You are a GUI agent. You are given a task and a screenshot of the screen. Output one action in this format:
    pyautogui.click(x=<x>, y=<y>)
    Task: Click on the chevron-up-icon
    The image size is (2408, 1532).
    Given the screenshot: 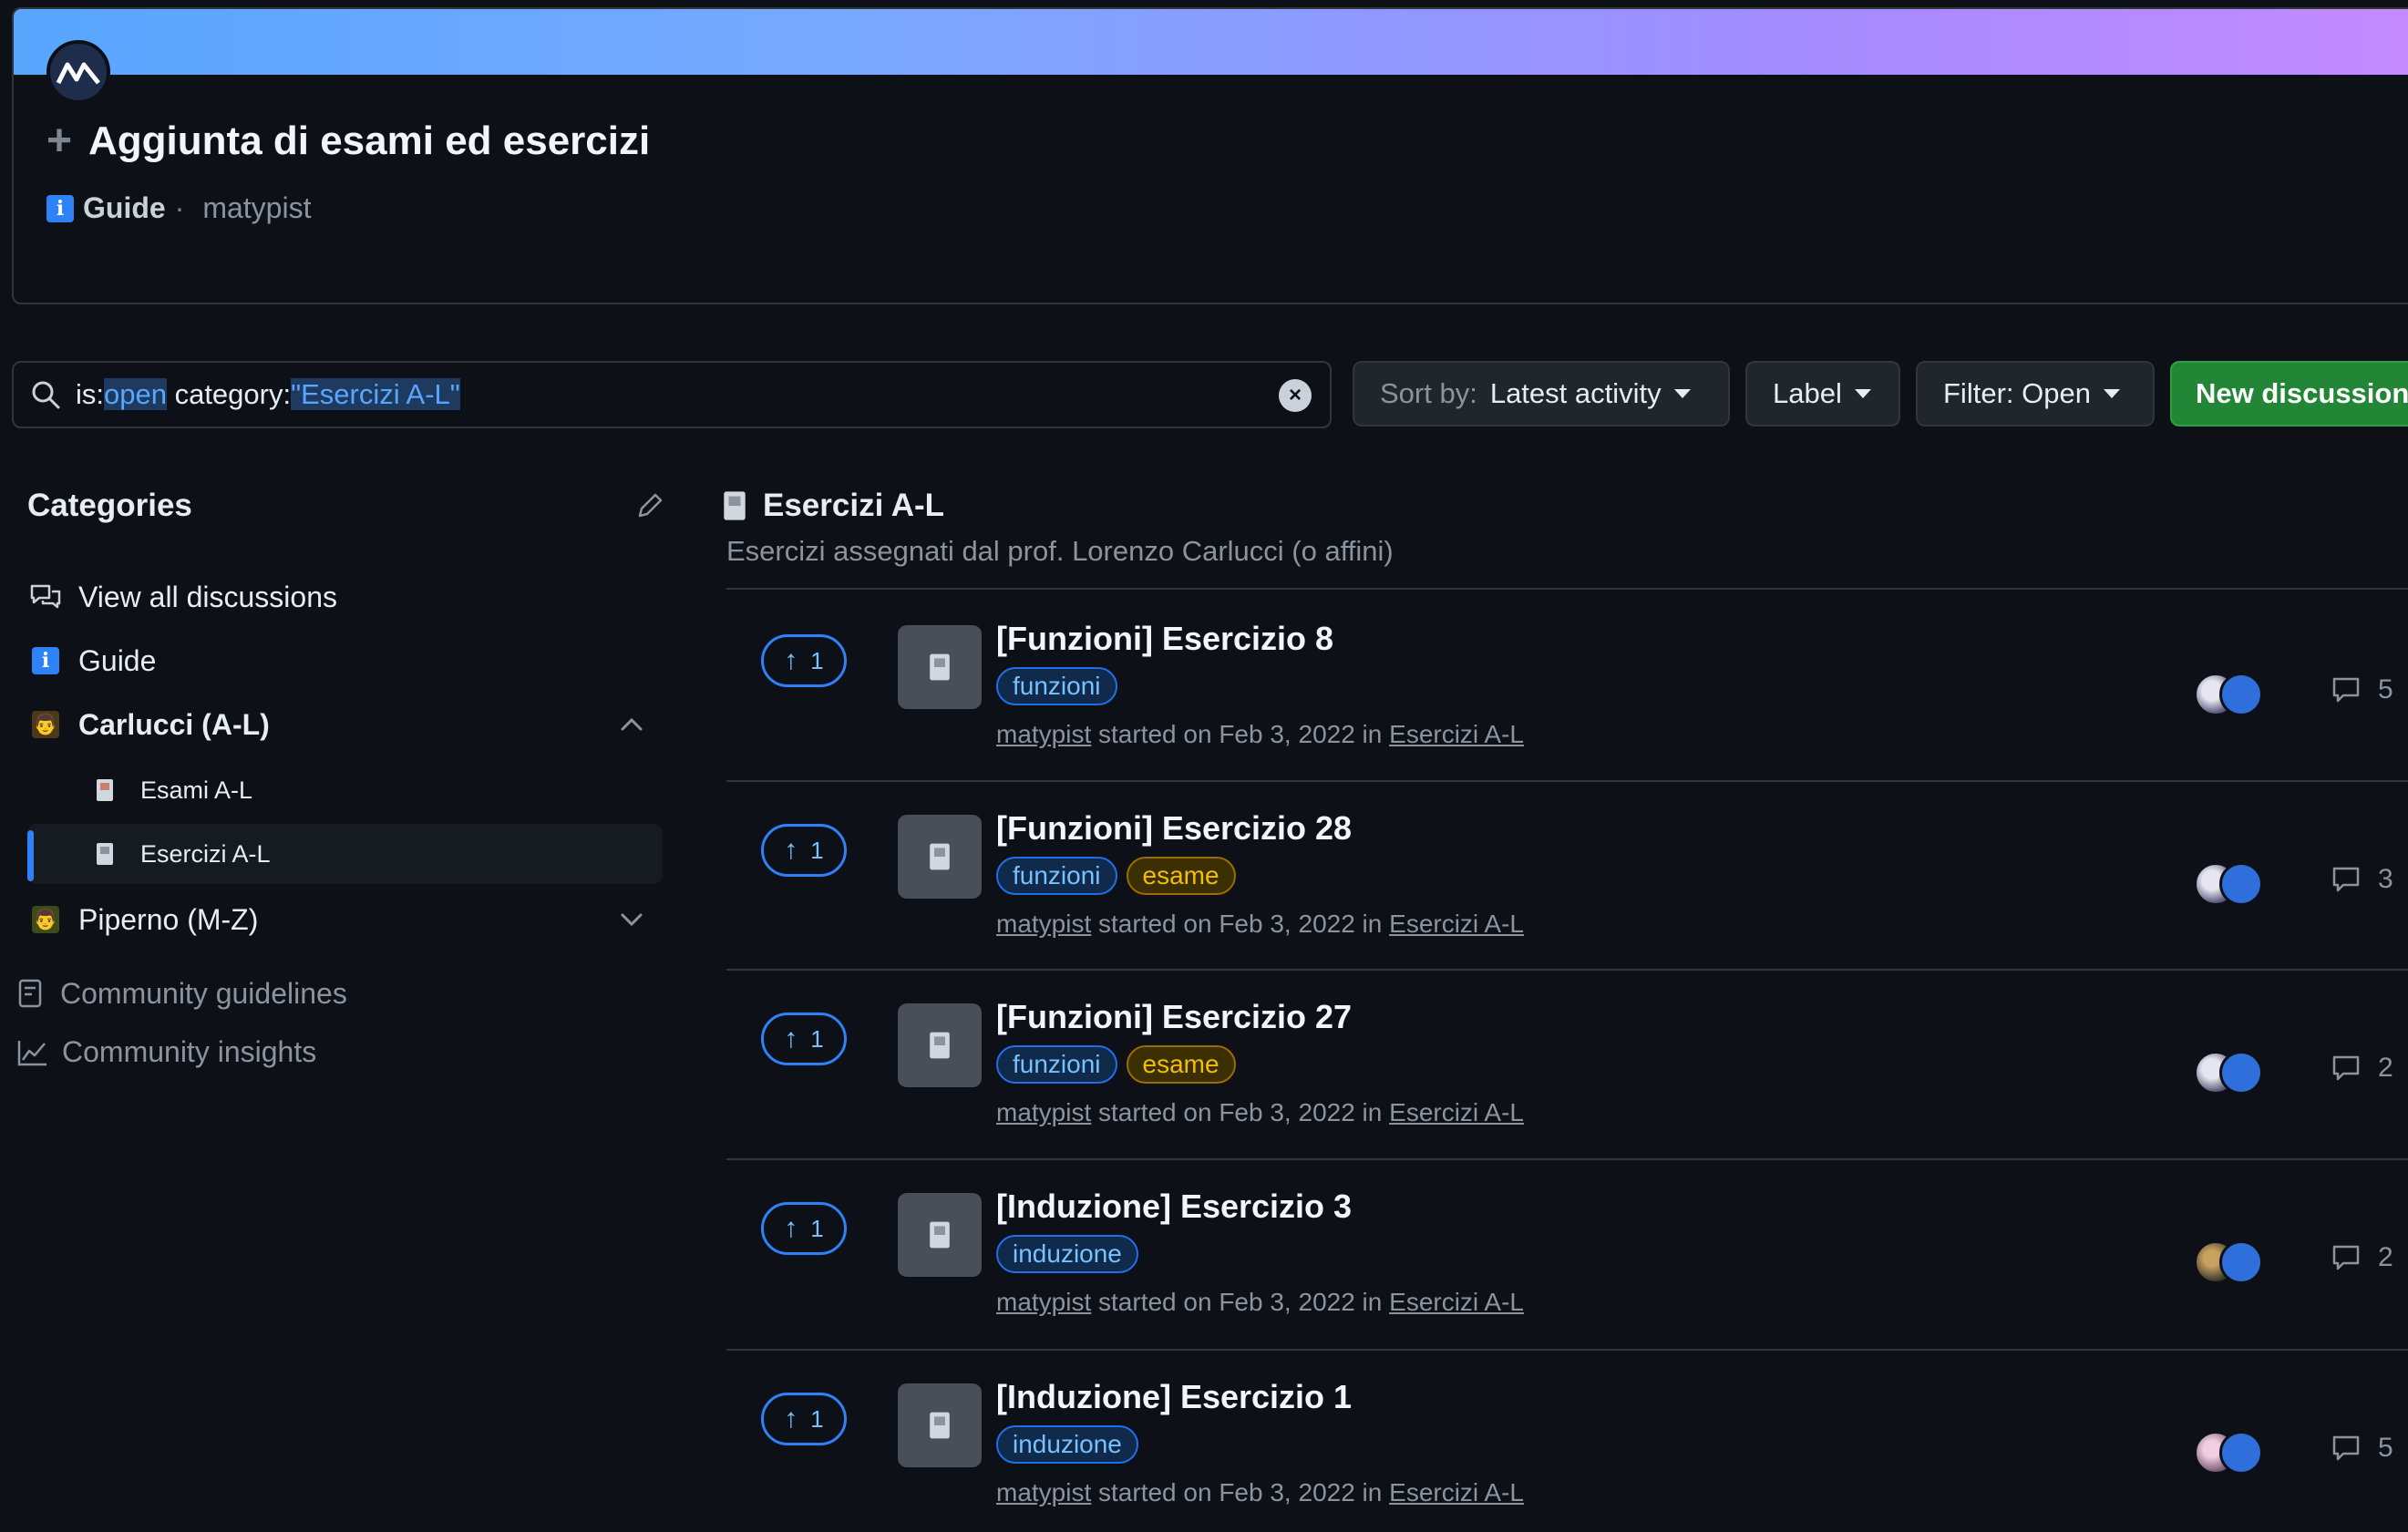 What is the action you would take?
    pyautogui.click(x=632, y=725)
    